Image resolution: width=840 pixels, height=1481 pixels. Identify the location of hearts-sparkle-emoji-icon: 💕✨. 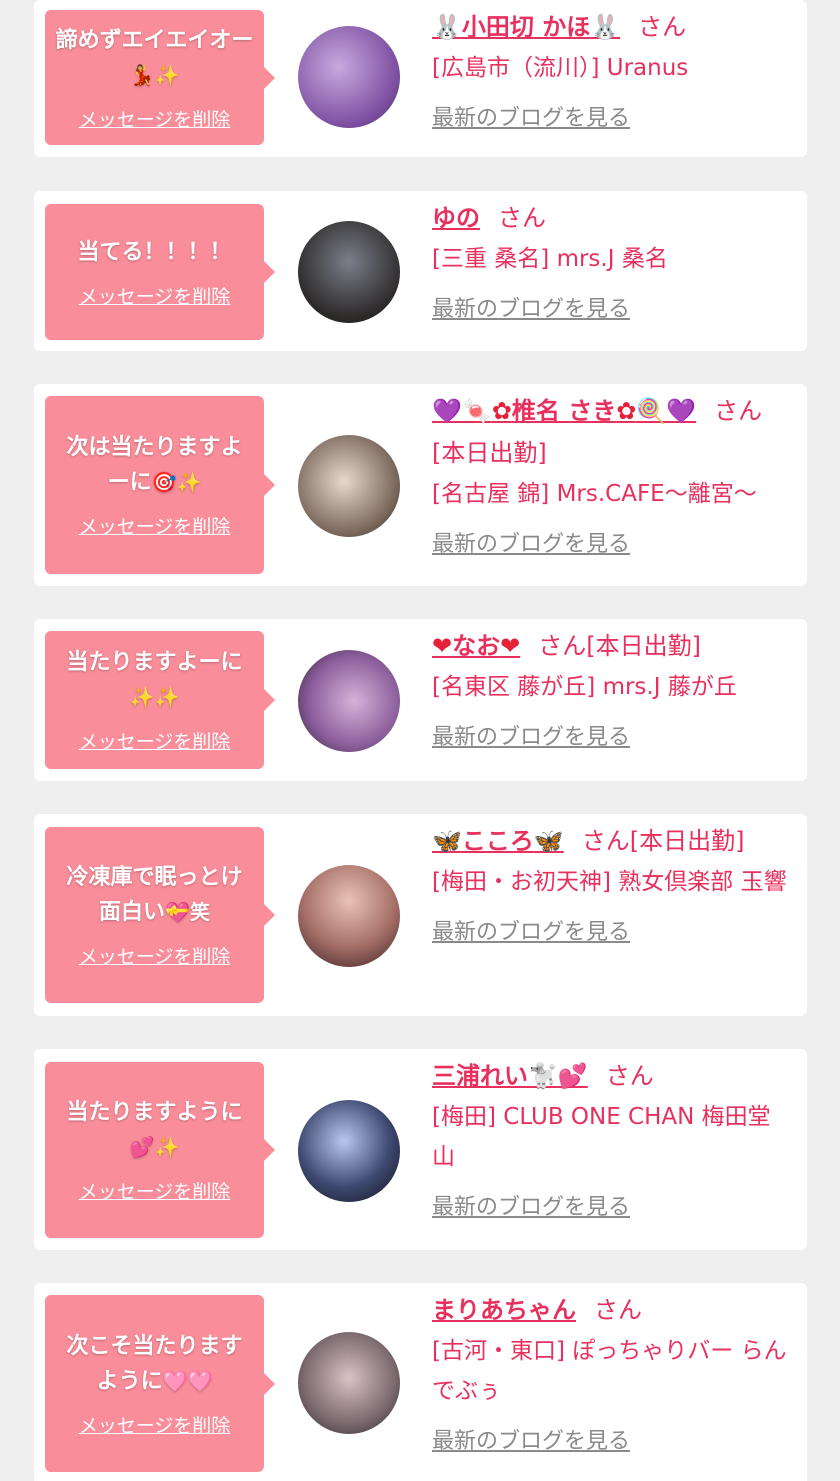
(154, 1147).